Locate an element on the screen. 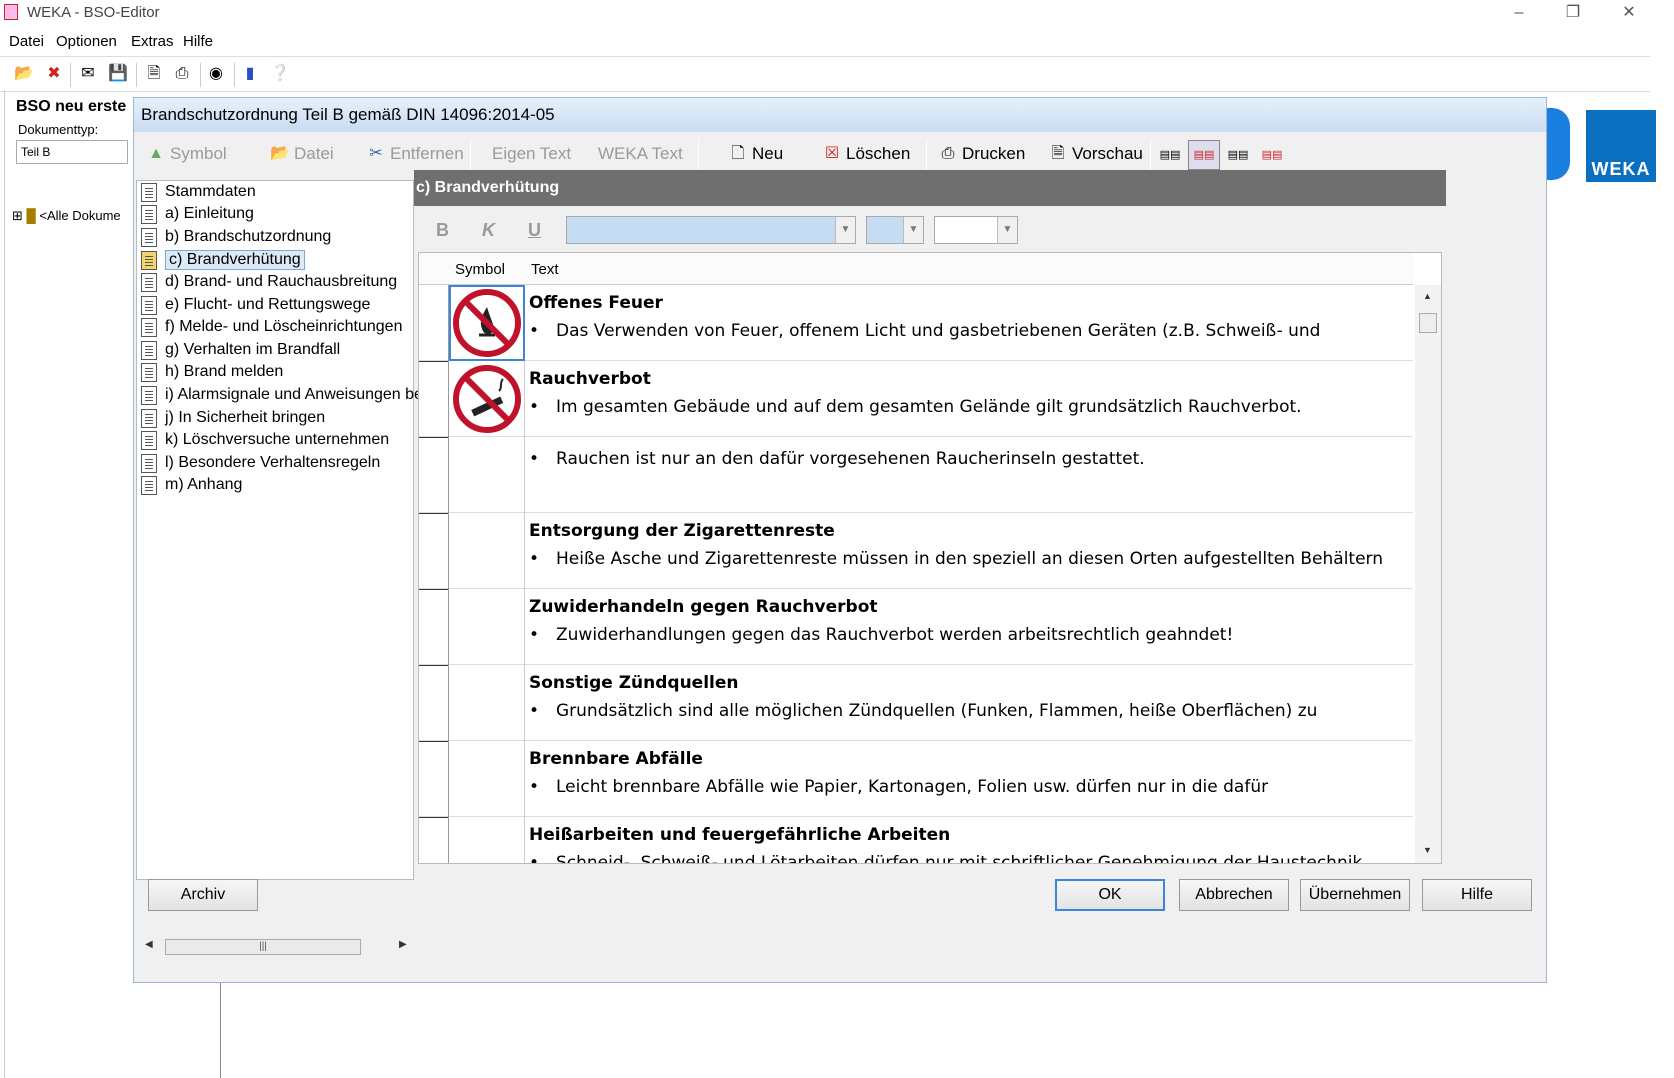 The image size is (1674, 1078). menu-optionen: Optionen is located at coordinates (86, 41).